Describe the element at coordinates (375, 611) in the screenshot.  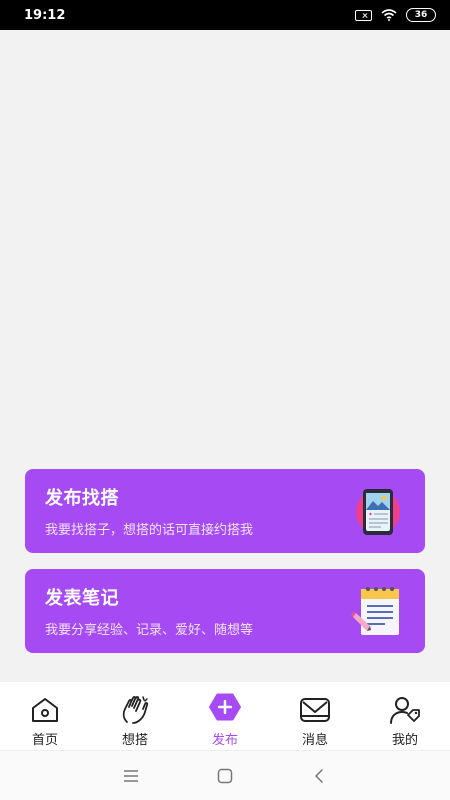
I see `notepad-pencil-icon` at that location.